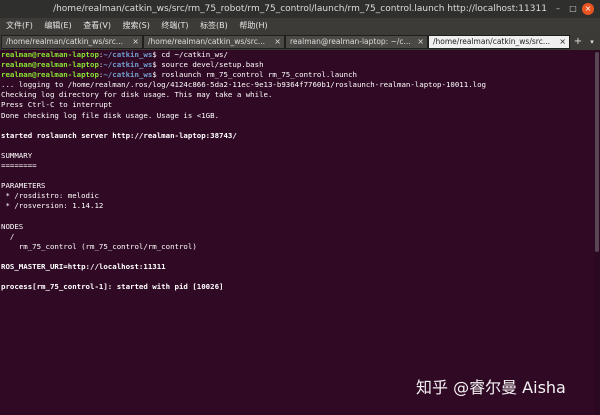 This screenshot has width=600, height=415. What do you see at coordinates (23, 186) in the screenshot?
I see `parameters-heading: PARAMETERS` at bounding box center [23, 186].